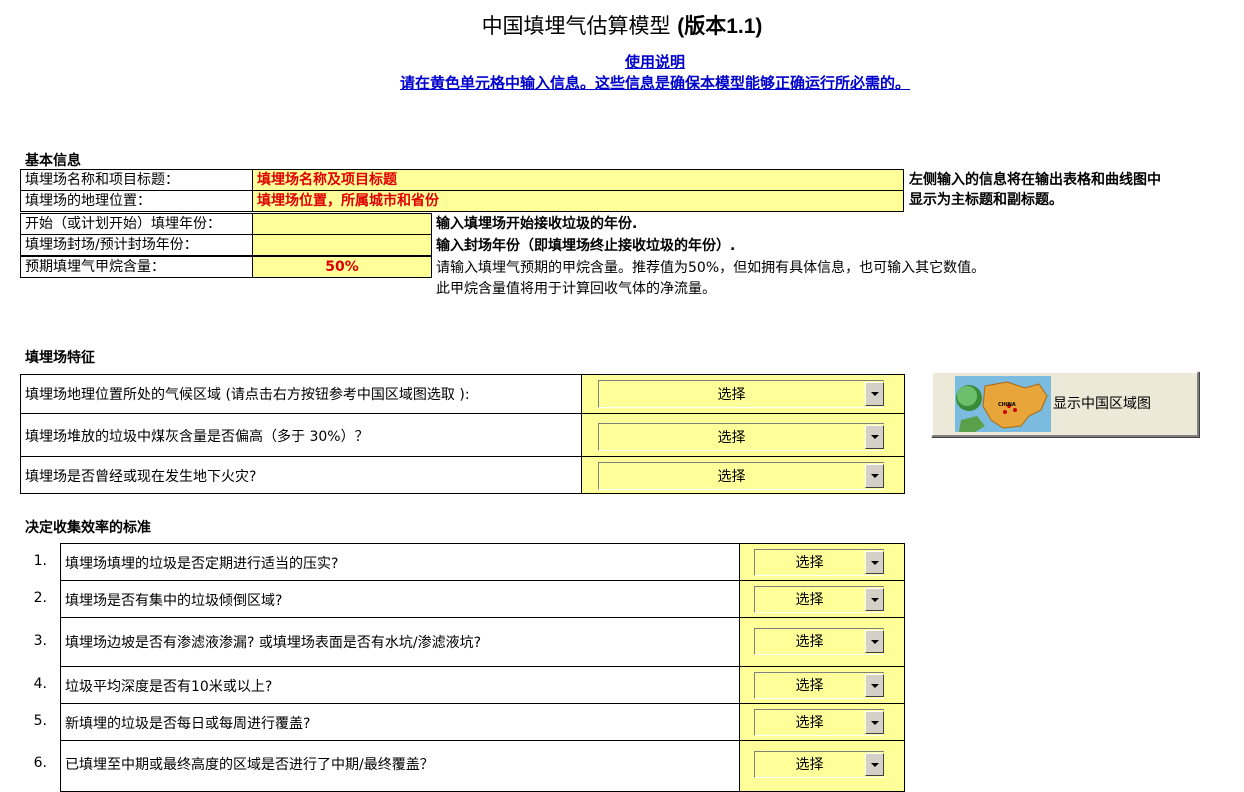 The width and height of the screenshot is (1244, 792). Describe the element at coordinates (273, 643) in the screenshot. I see `question-leachate: 填埋场边坡是否有渗滤液渗漏? 或填埋场表面是否有水坑/渗滤液坑?` at that location.